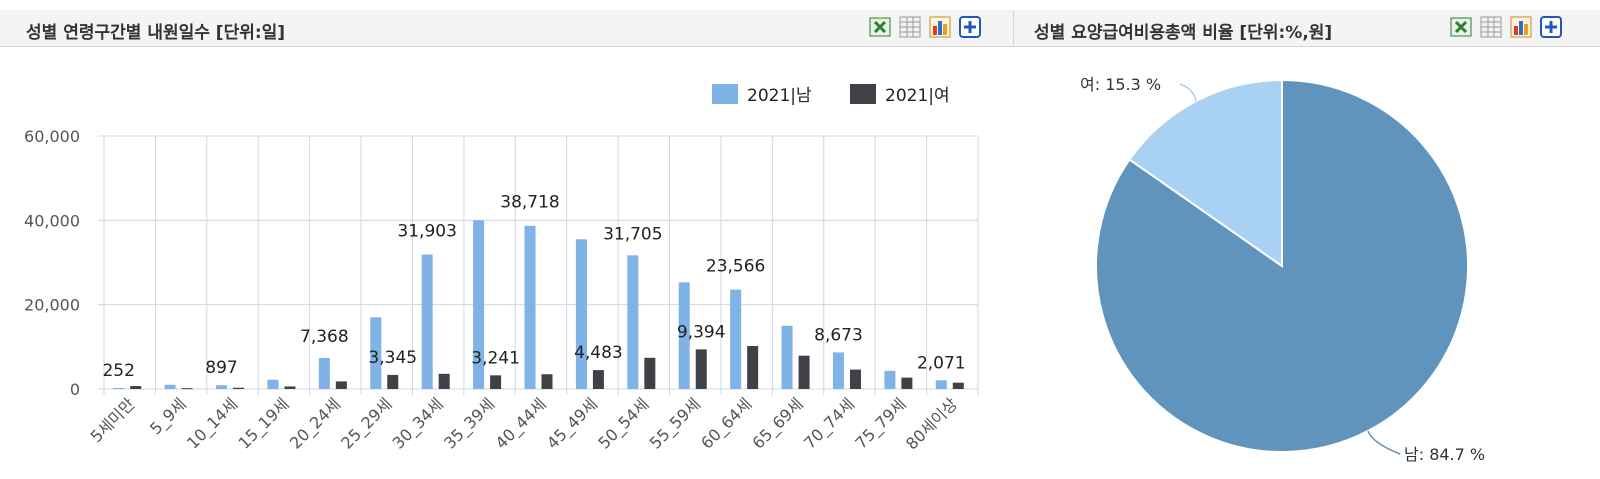 The image size is (1600, 479). Describe the element at coordinates (1183, 33) in the screenshot. I see `pie-chart-title: 성별 요양급여비용총액 비율 [단위:%,원]` at that location.